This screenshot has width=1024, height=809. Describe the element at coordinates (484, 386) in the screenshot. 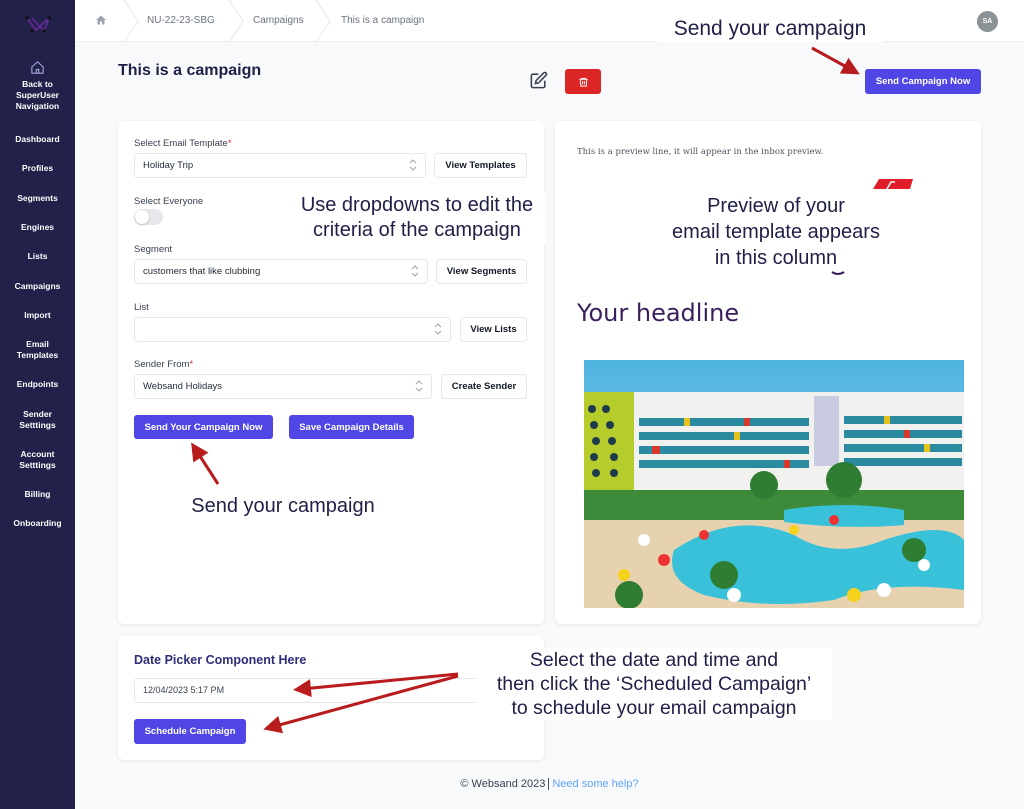

I see `create-sender-button: Create Sender` at that location.